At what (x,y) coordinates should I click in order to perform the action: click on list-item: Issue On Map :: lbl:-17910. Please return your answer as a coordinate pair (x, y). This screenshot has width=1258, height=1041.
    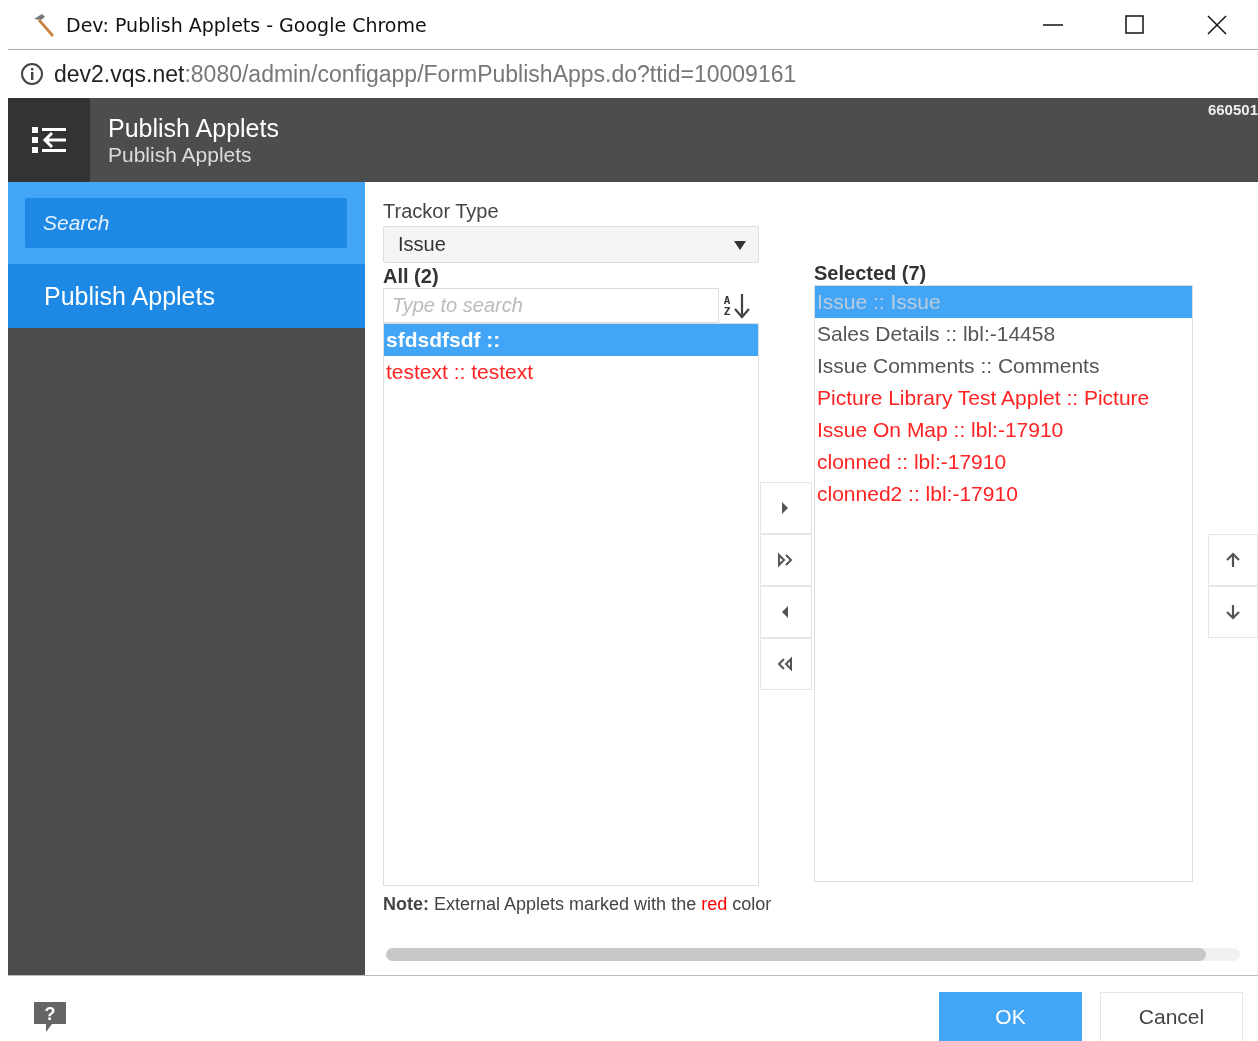
    Looking at the image, I should click on (1003, 430).